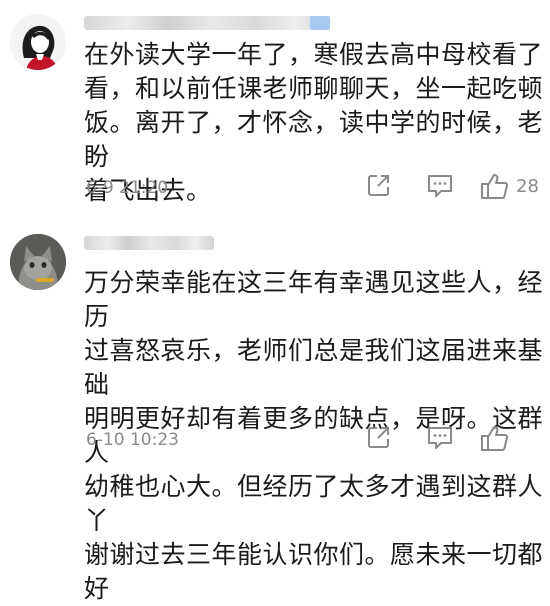  What do you see at coordinates (132, 440) in the screenshot?
I see `comment-timestamp: 6-10 10:23` at bounding box center [132, 440].